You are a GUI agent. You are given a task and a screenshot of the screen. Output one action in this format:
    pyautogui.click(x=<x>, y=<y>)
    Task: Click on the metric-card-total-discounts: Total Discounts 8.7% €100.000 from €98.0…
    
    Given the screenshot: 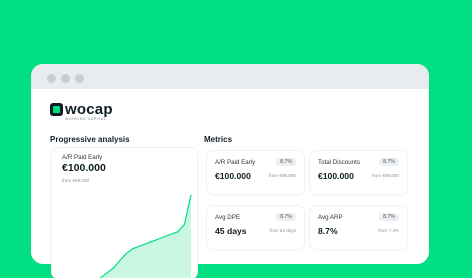 What is the action you would take?
    pyautogui.click(x=358, y=172)
    